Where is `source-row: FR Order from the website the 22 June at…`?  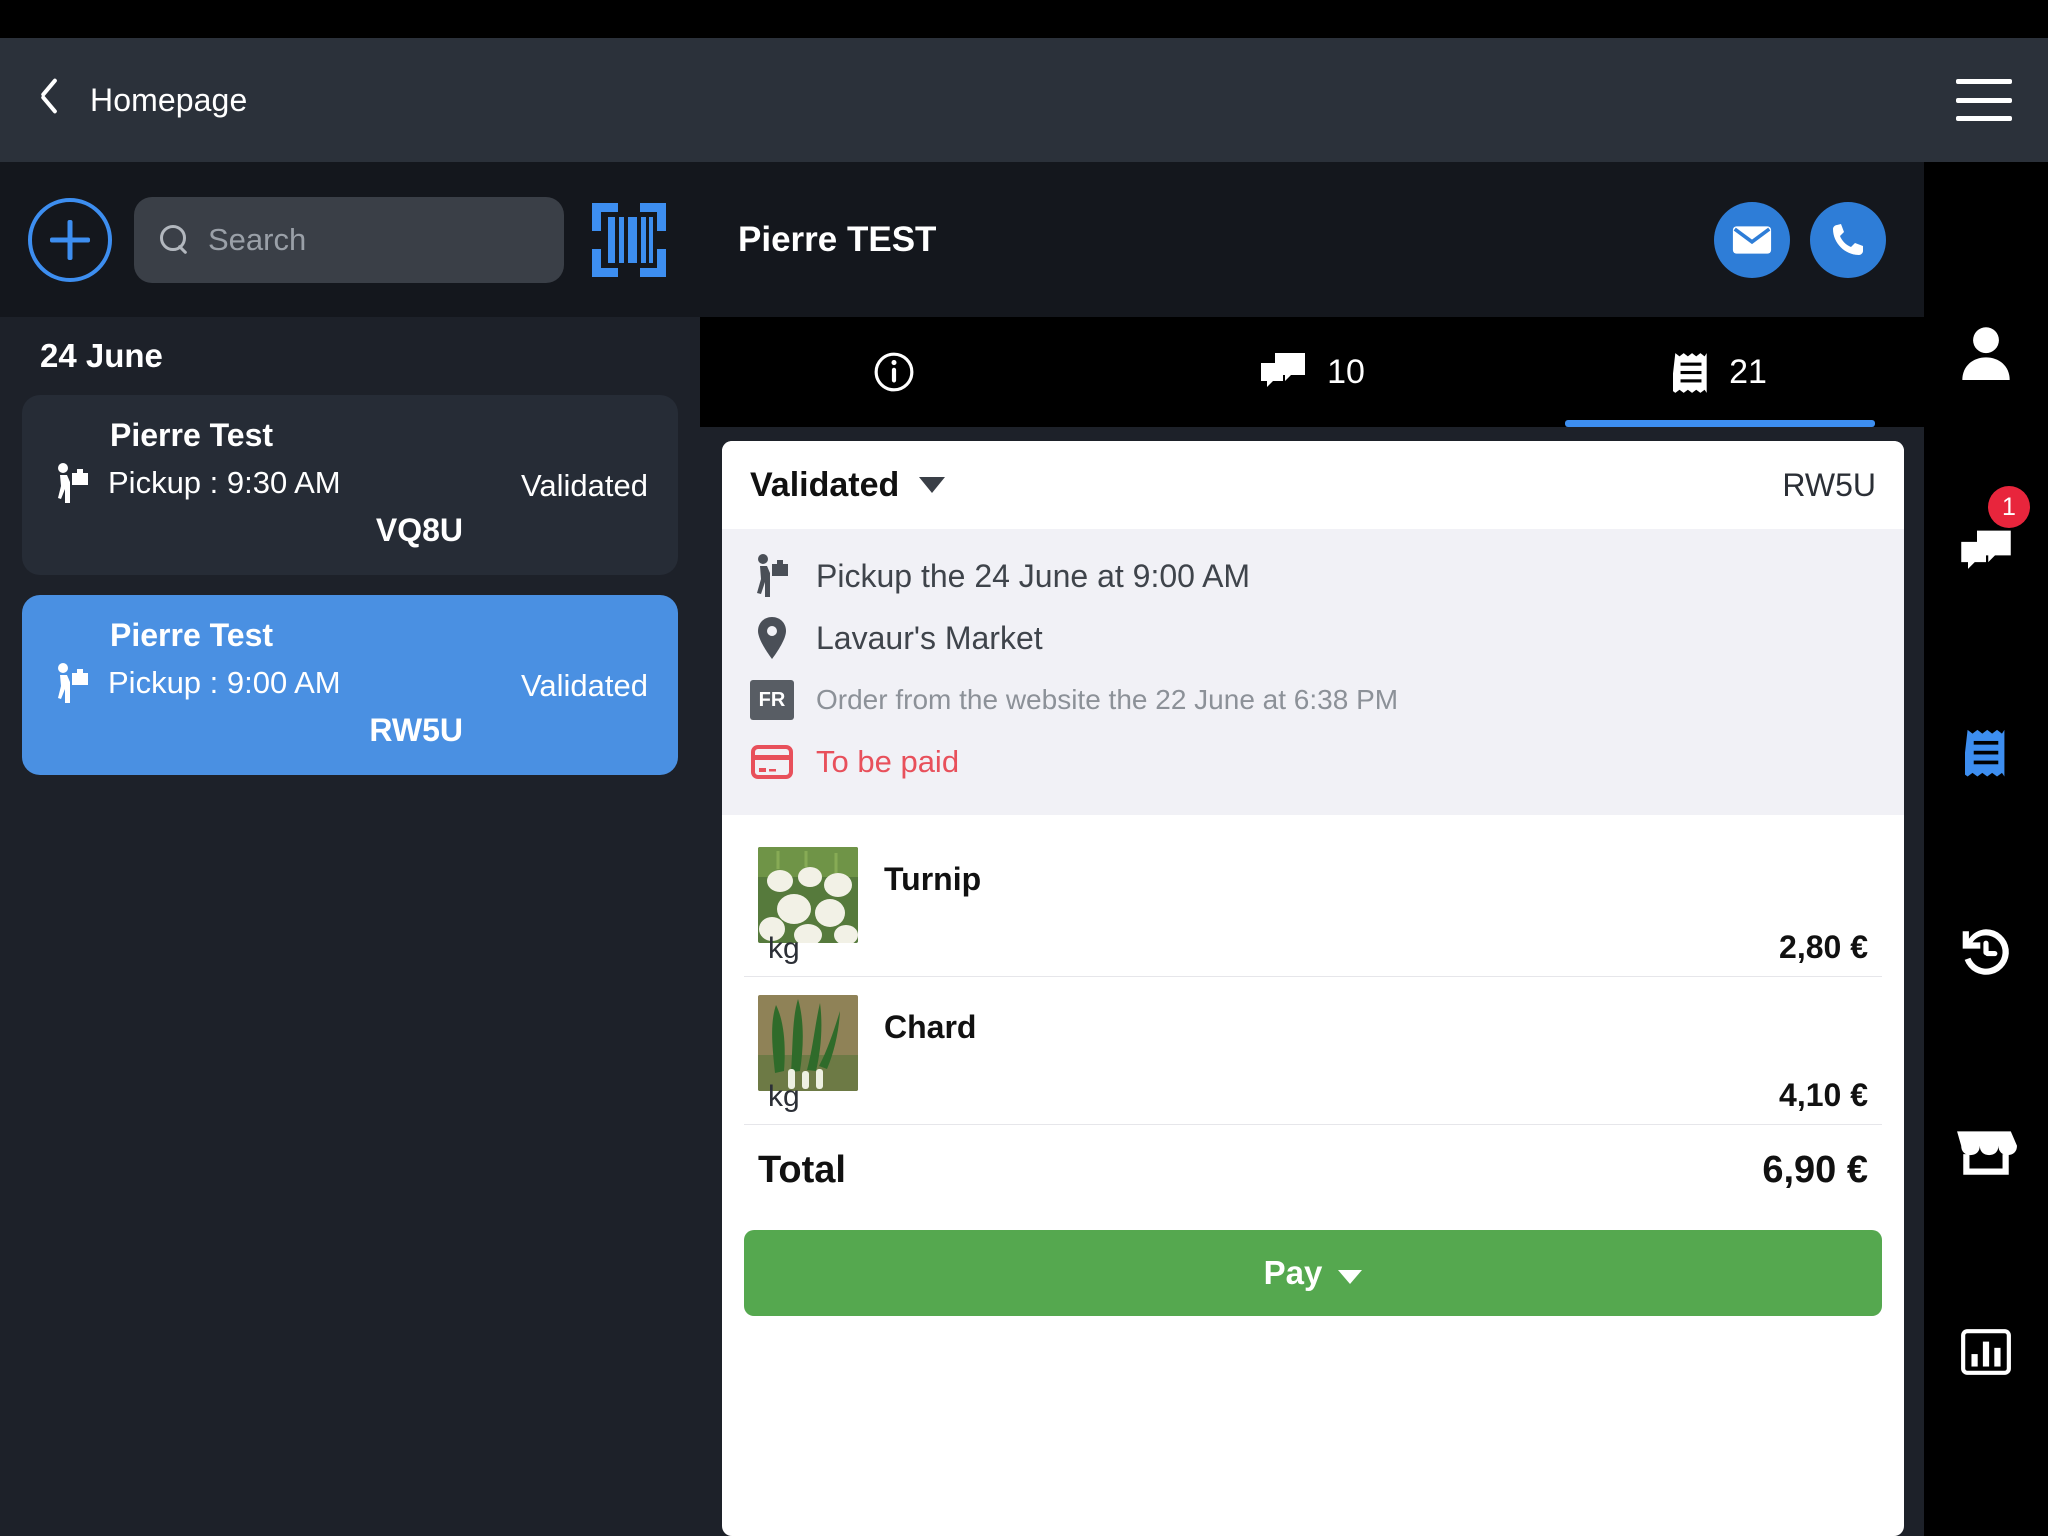 source-row: FR Order from the website the 22 June at… is located at coordinates (1313, 700).